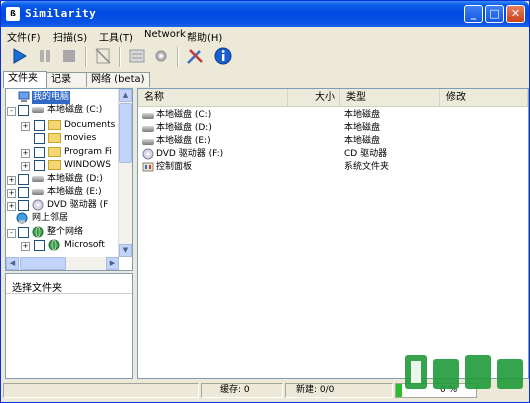  I want to click on menu-bar: 文件(F) 扫描(S) 工具(T) Network 帮助(H), so click(265, 35).